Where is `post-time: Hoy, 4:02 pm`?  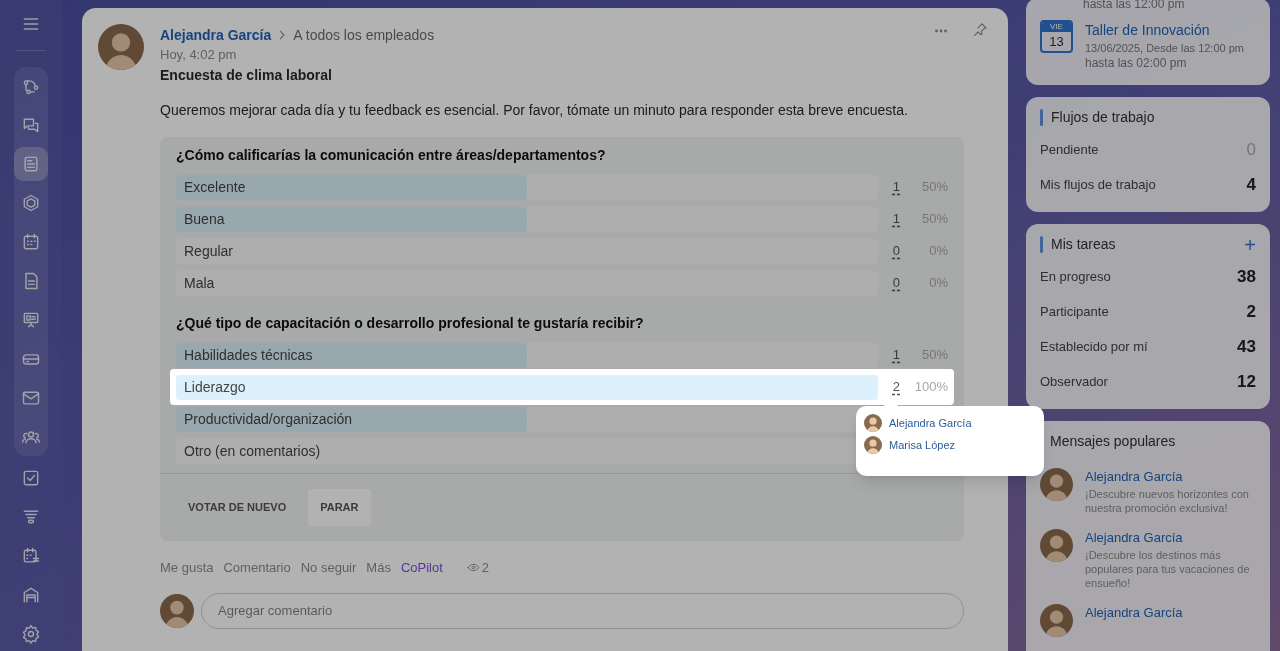
post-time: Hoy, 4:02 pm is located at coordinates (199, 55).